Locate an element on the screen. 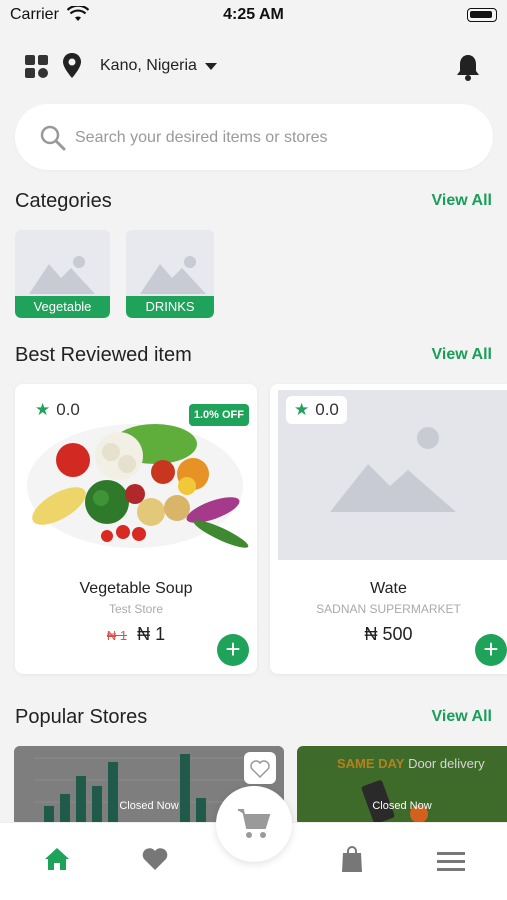 The height and width of the screenshot is (900, 507). shopping-bag-icon is located at coordinates (352, 859).